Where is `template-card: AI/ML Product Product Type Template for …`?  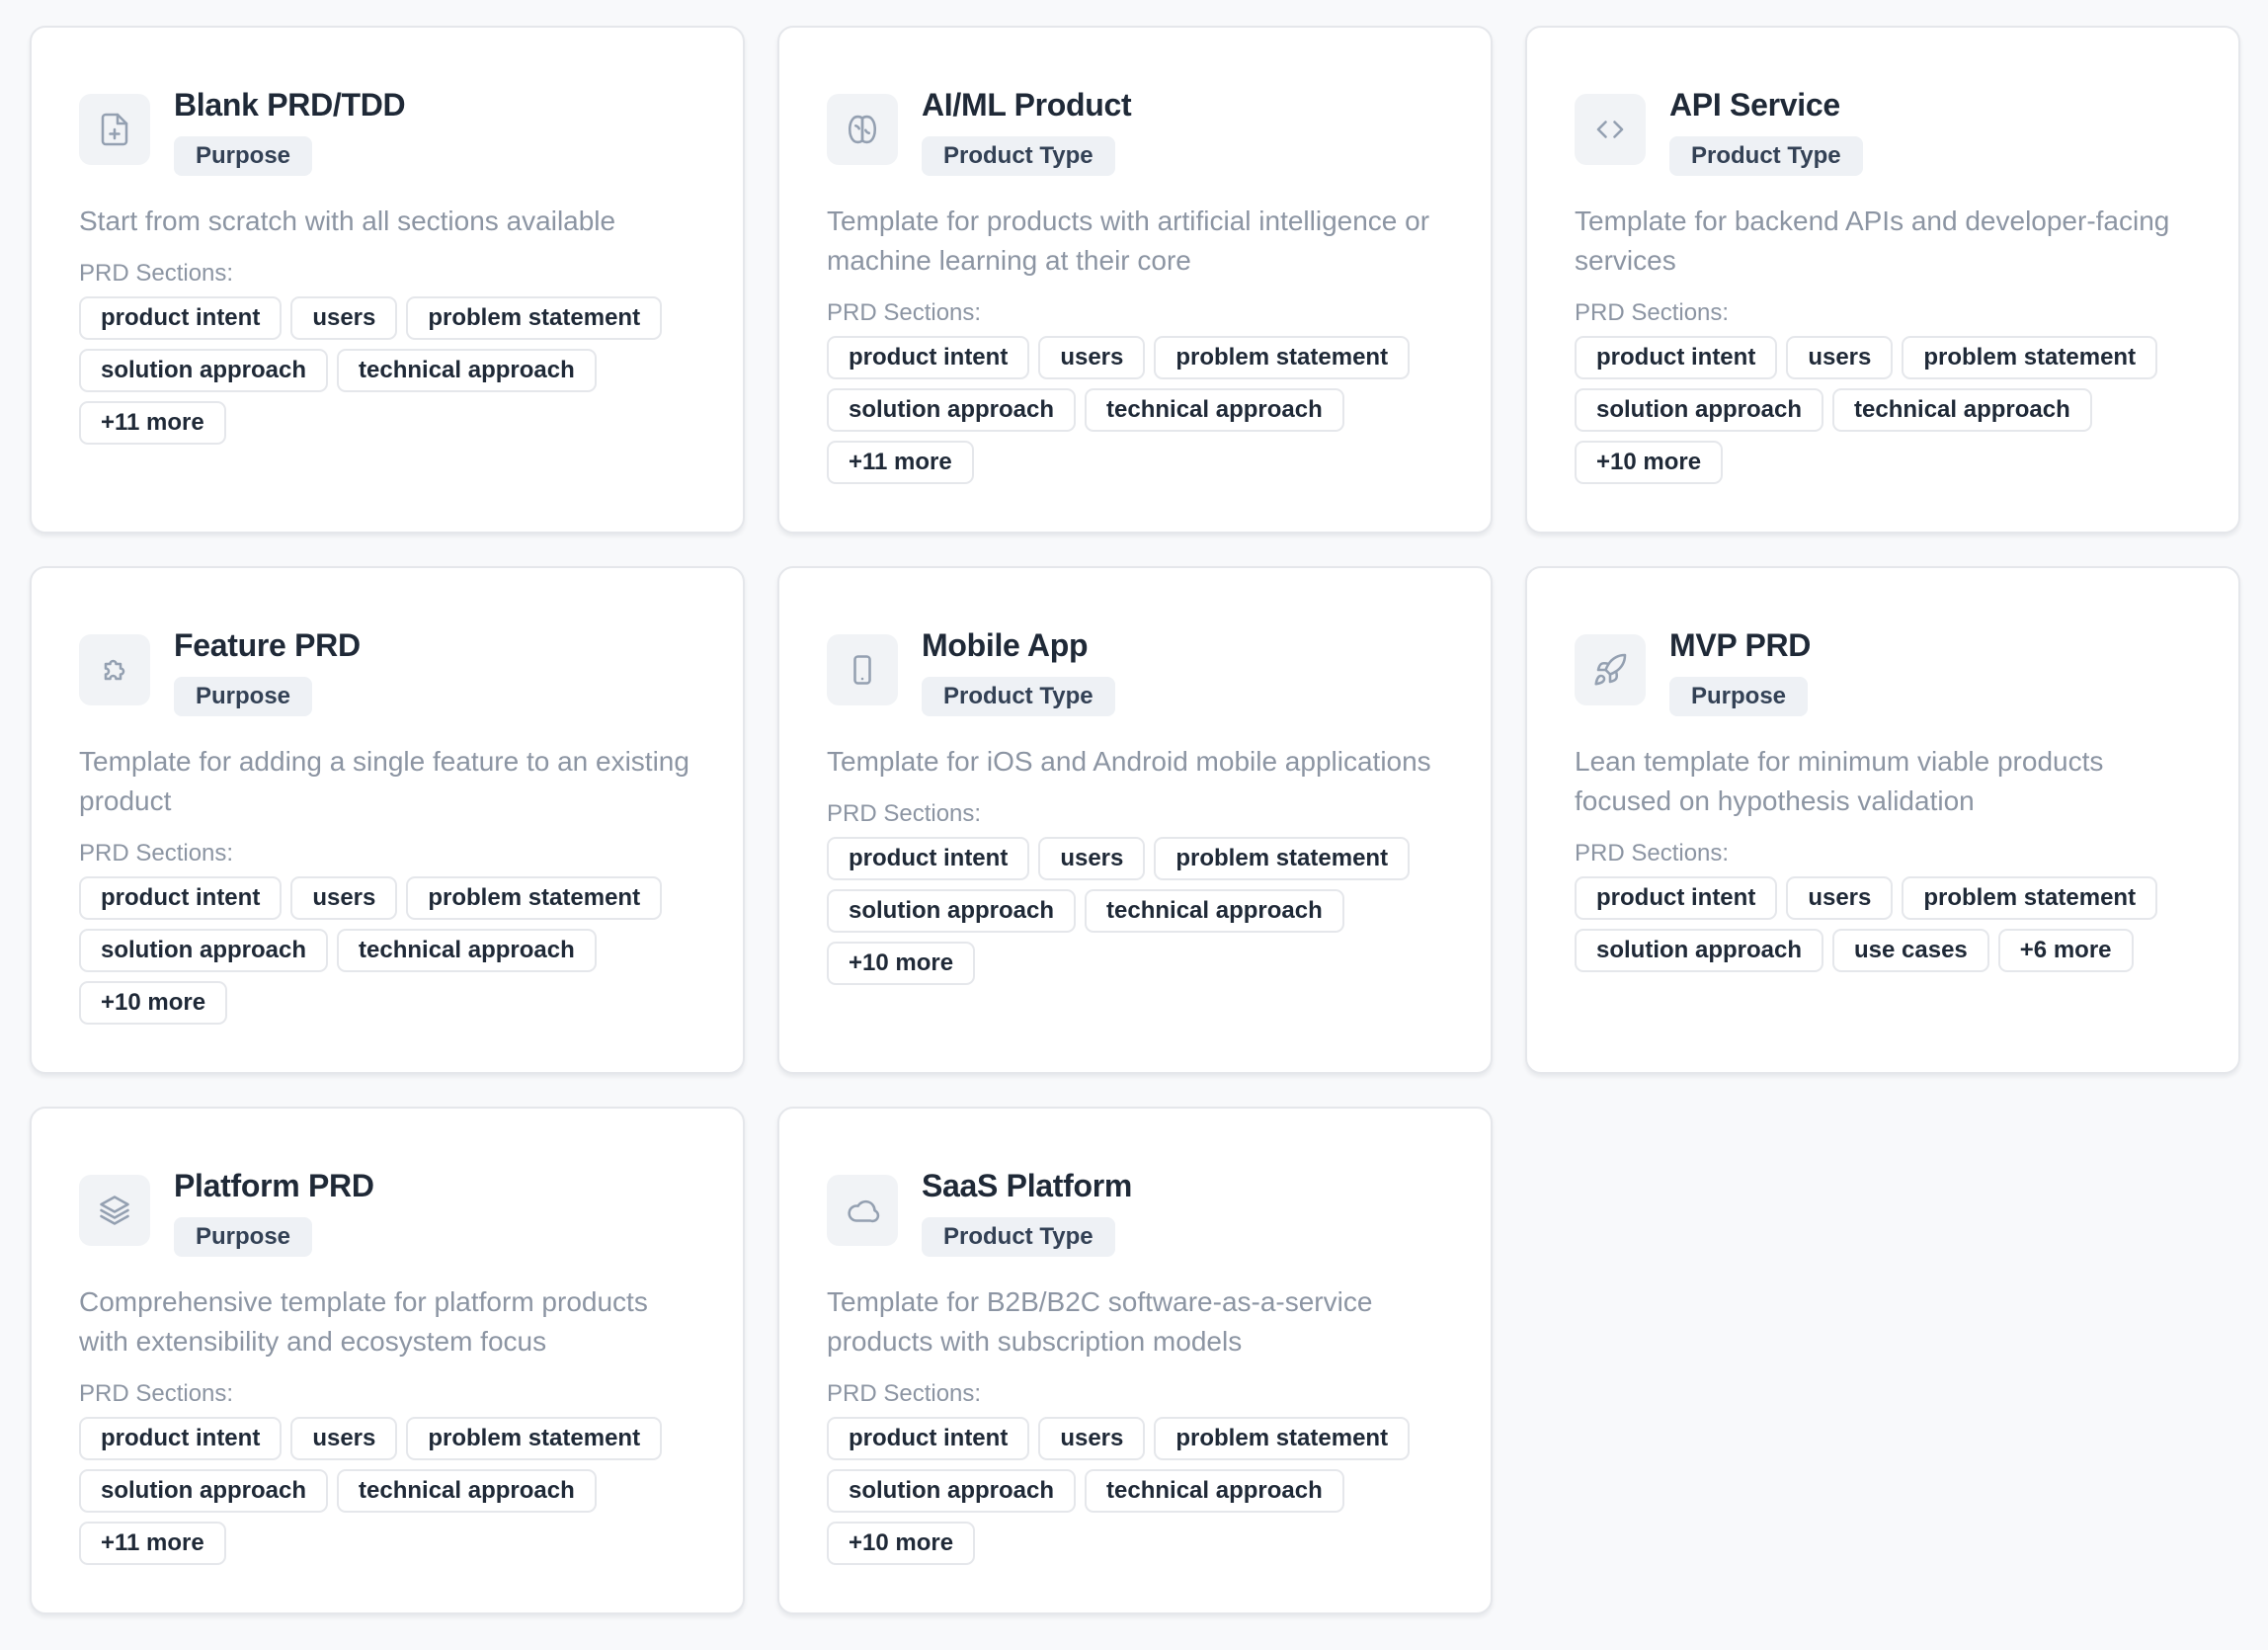
template-card: AI/ML Product Product Type Template for … is located at coordinates (1135, 280).